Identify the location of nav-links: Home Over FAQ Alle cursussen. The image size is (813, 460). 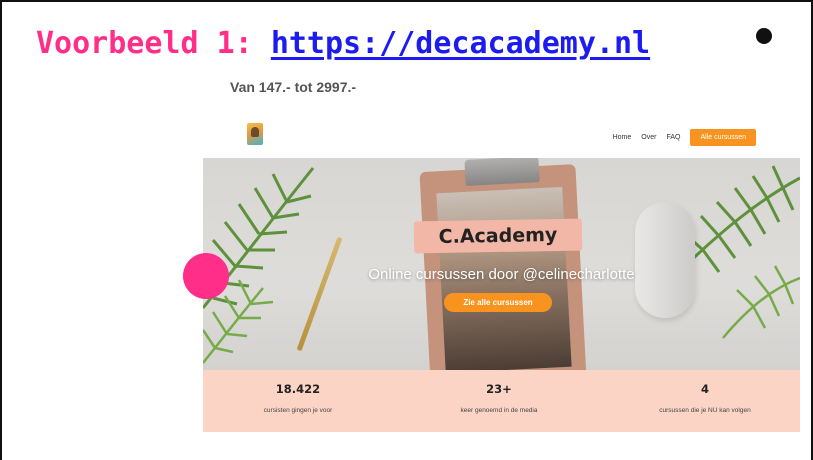
(684, 137).